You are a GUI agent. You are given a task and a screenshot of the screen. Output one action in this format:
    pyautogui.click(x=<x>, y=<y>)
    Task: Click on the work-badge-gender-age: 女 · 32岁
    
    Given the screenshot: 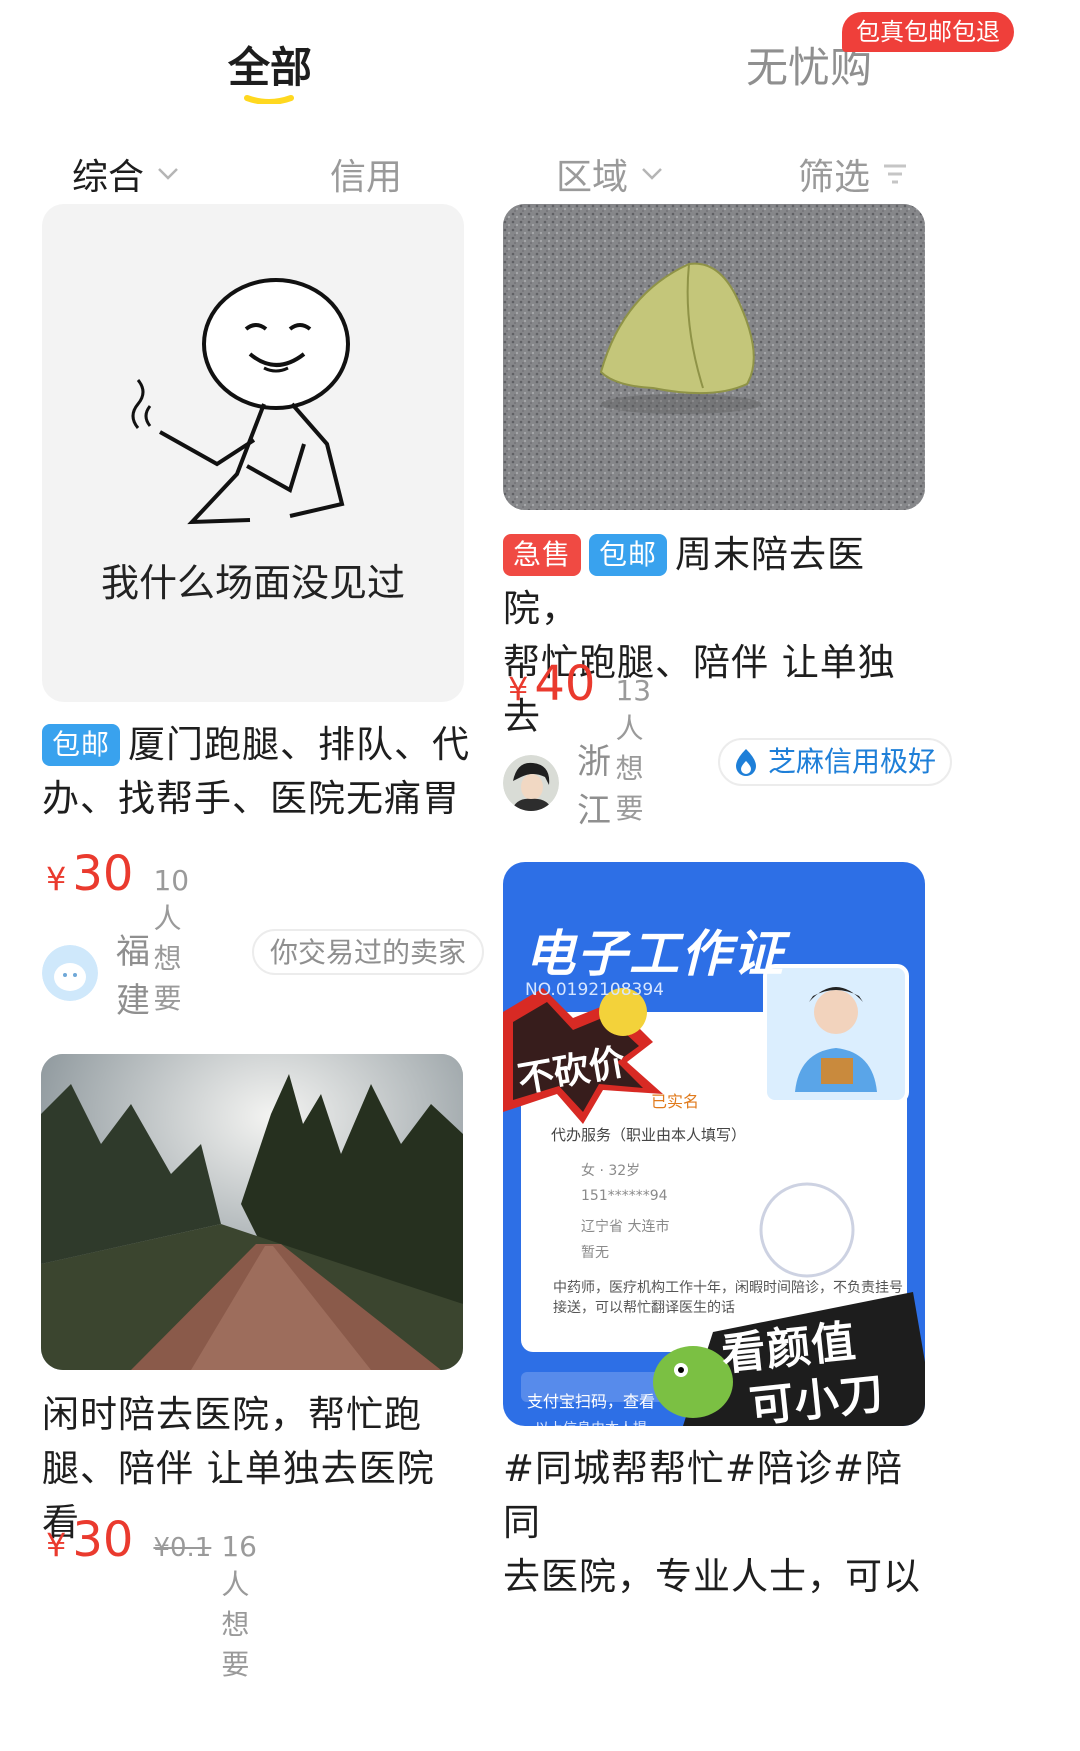 What is the action you would take?
    pyautogui.click(x=611, y=1171)
    